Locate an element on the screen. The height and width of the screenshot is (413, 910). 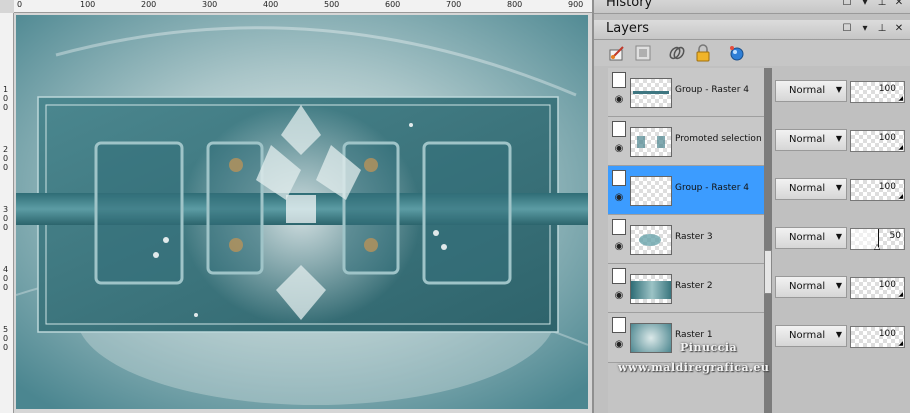
ruler-tick: 2 0 0 is located at coordinates (6, 158).